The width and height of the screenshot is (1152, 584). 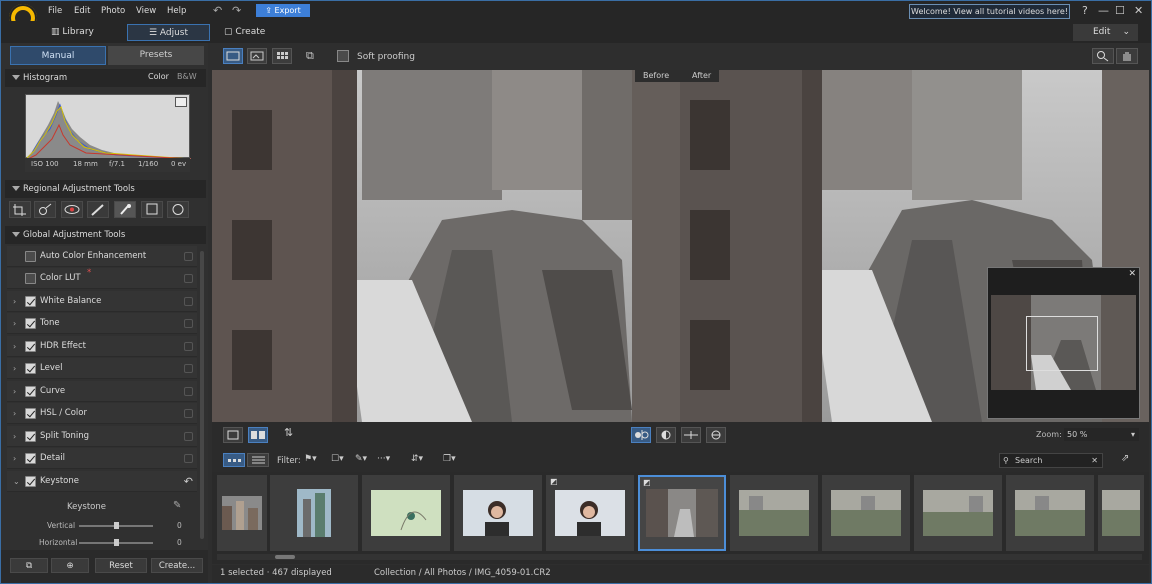 What do you see at coordinates (1085, 10) in the screenshot?
I see `help-icon: ?` at bounding box center [1085, 10].